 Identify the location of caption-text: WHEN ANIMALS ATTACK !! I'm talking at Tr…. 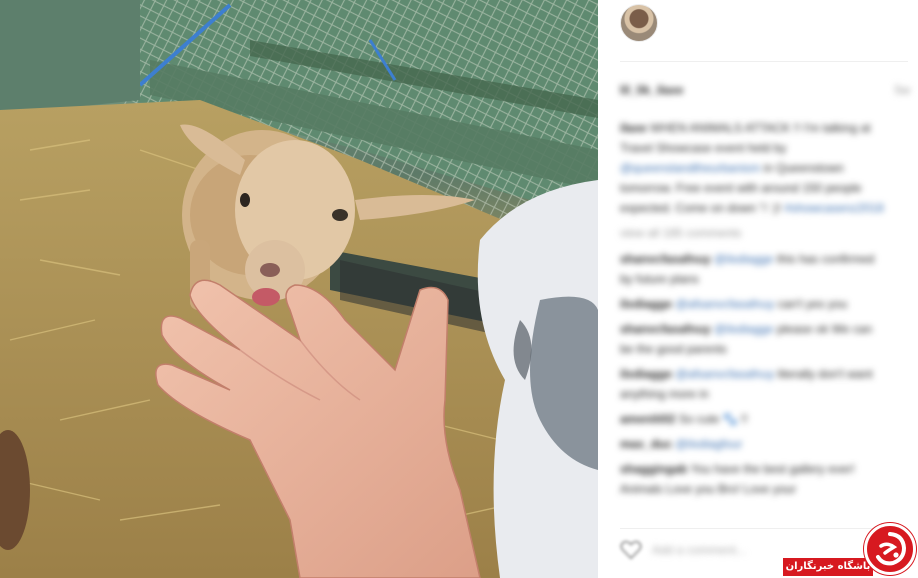
(745, 138).